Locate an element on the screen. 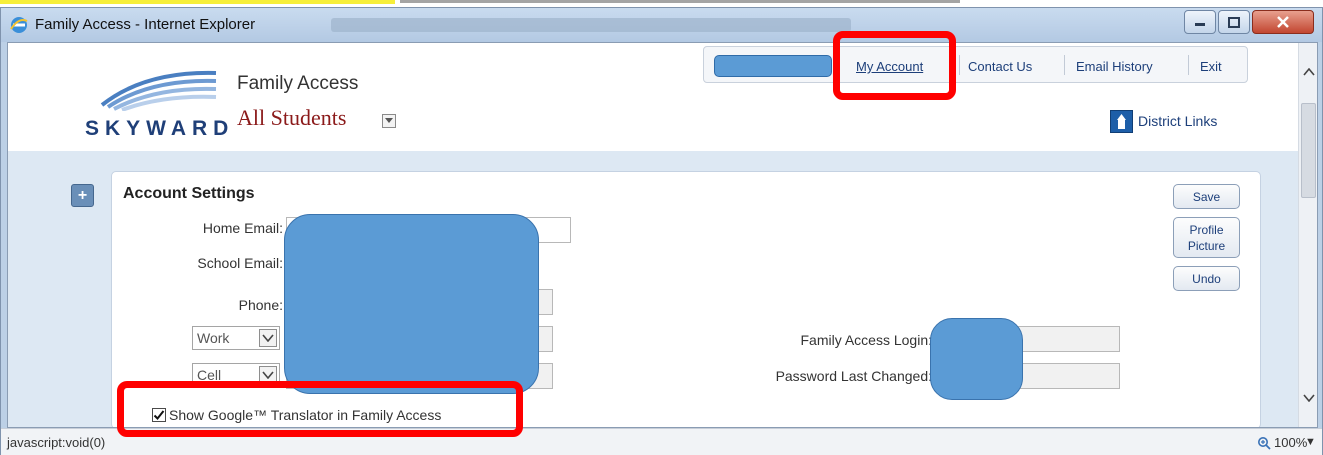 This screenshot has height=455, width=1323. app-name: Family Access is located at coordinates (298, 83).